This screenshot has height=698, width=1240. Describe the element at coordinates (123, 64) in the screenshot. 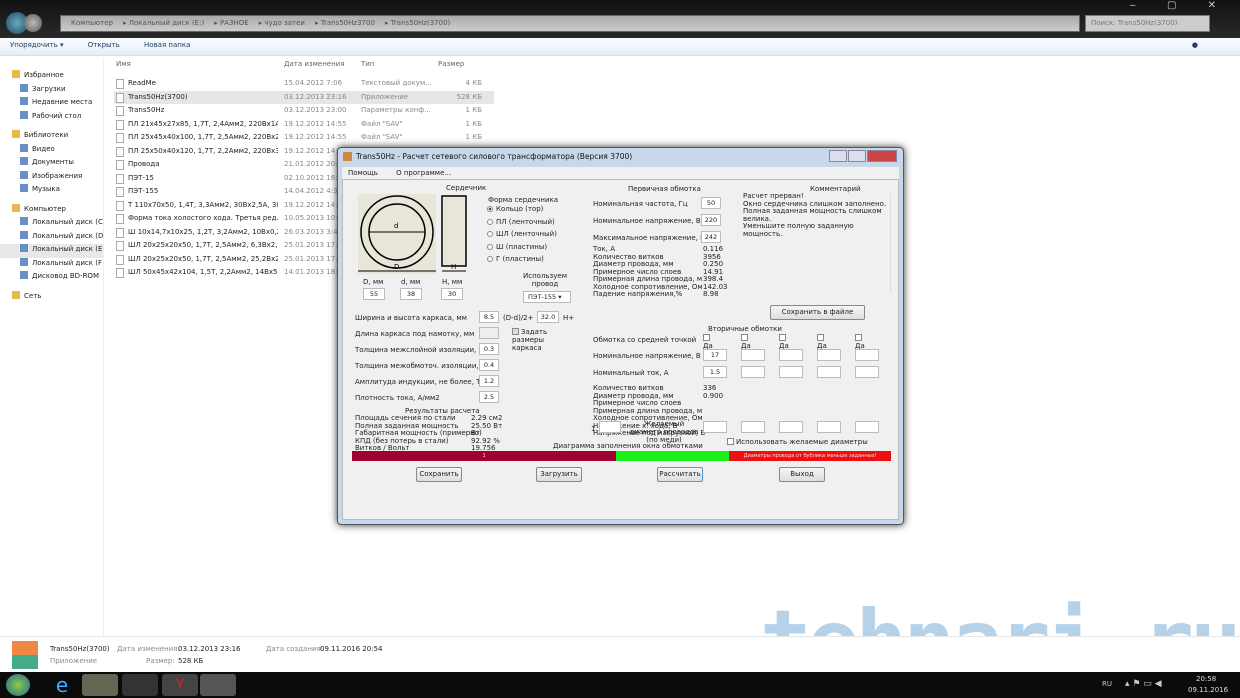

I see `col-name: Имя` at that location.